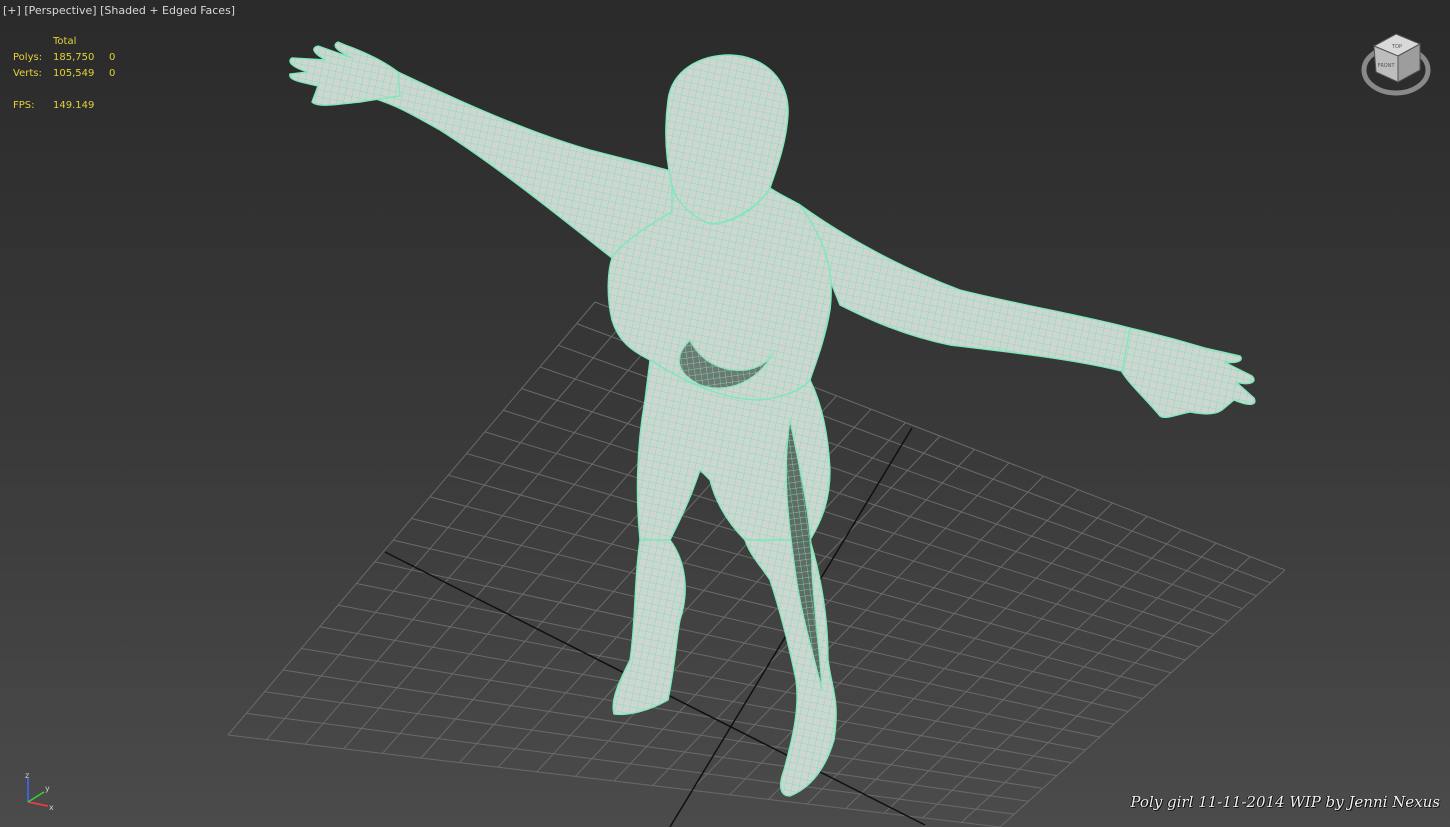 The height and width of the screenshot is (827, 1450). Describe the element at coordinates (27, 73) in the screenshot. I see `verts-label: Verts:` at that location.